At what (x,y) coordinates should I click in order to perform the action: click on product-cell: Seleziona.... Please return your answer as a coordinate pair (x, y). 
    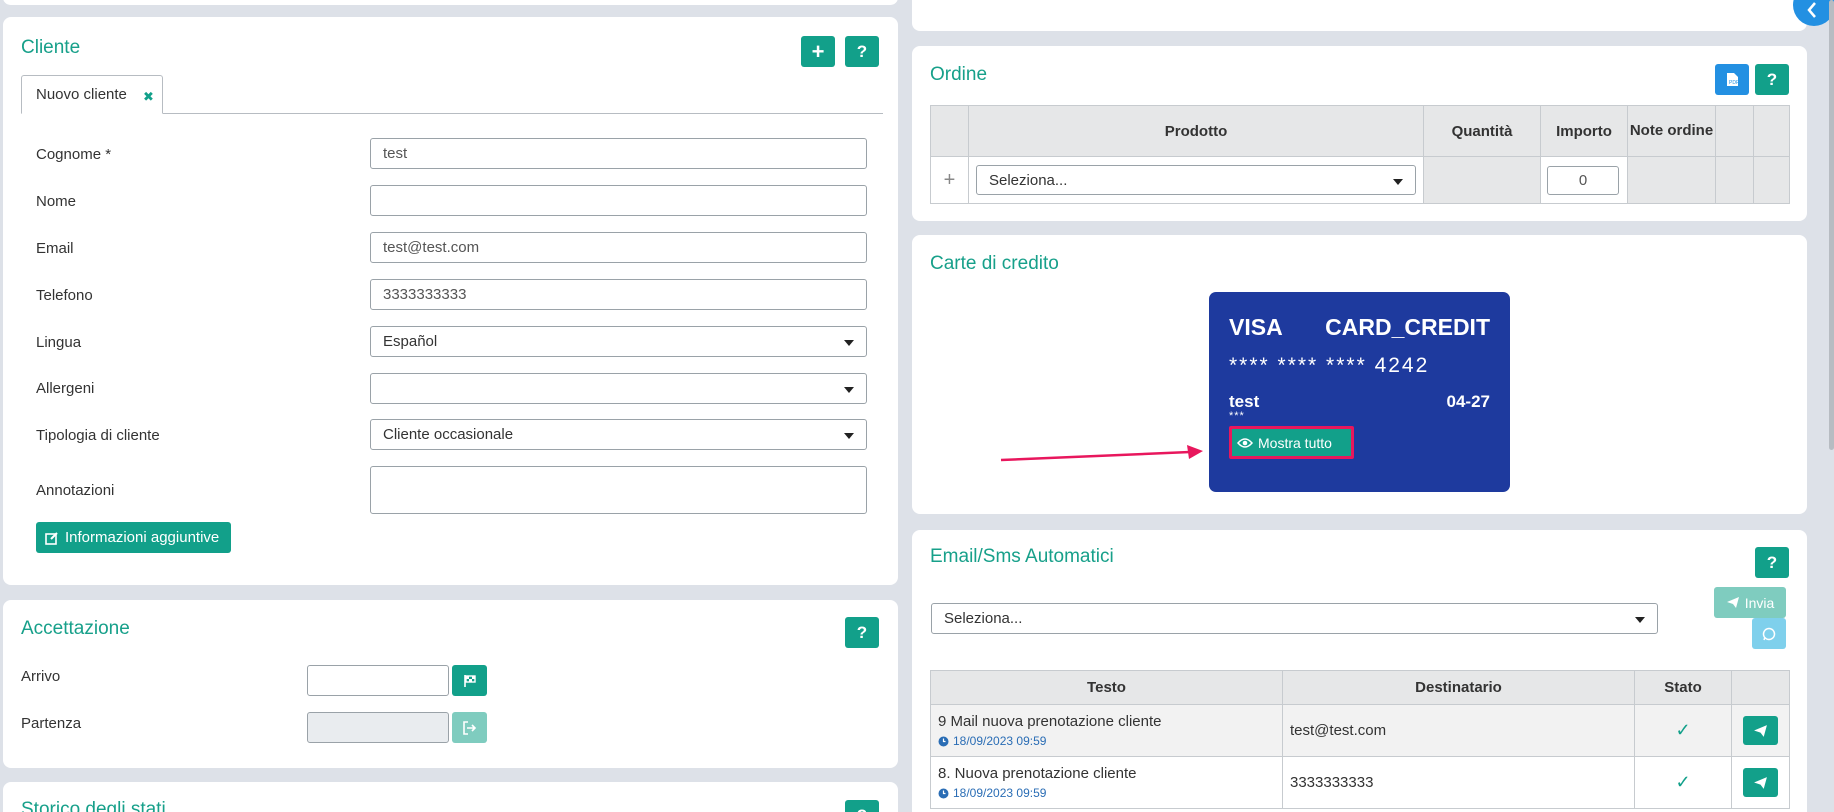
    Looking at the image, I should click on (1196, 180).